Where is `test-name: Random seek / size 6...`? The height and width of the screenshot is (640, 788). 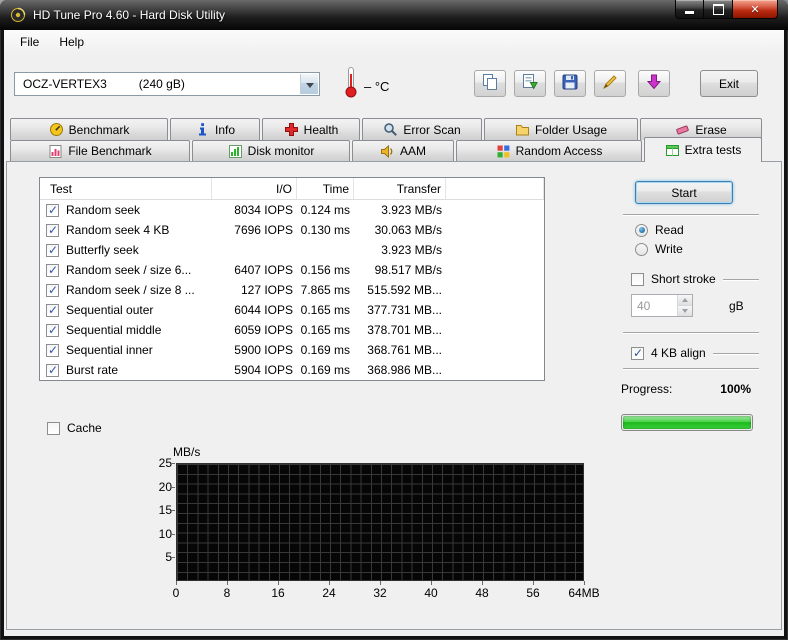 test-name: Random seek / size 6... is located at coordinates (129, 270).